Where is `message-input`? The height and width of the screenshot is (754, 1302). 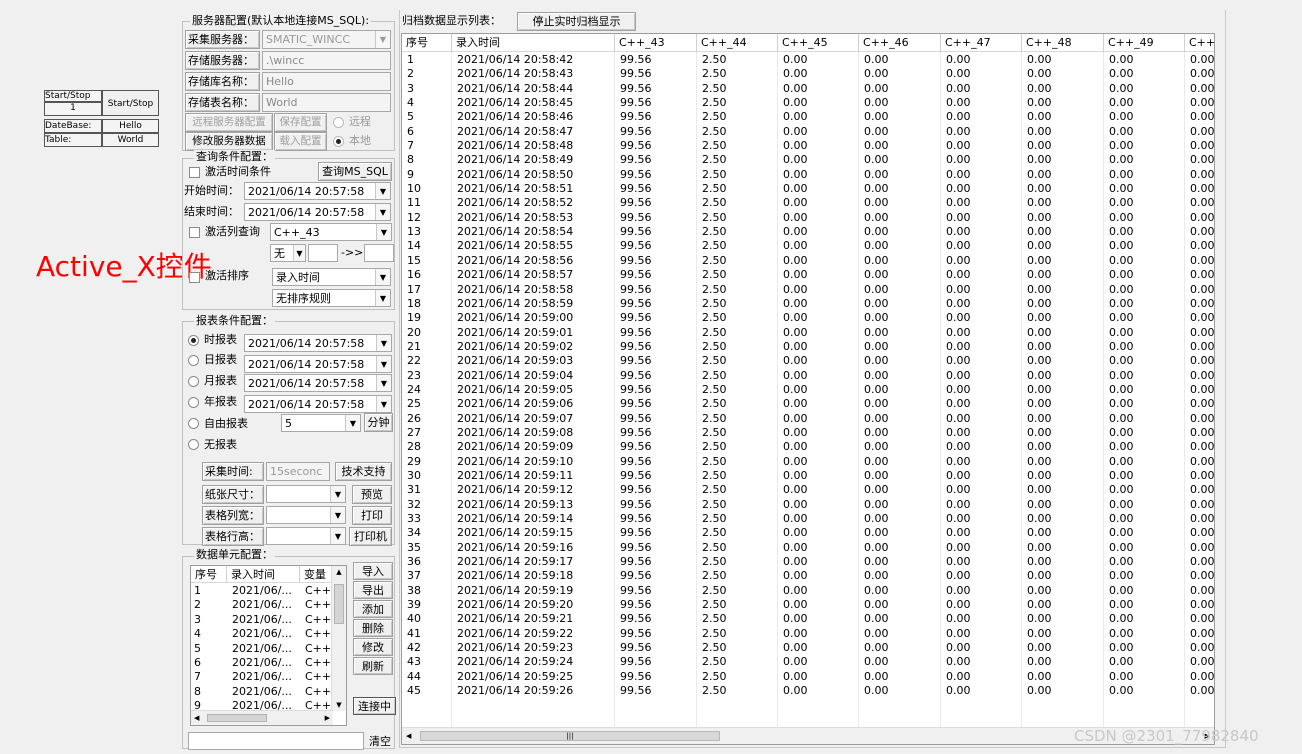 message-input is located at coordinates (276, 741).